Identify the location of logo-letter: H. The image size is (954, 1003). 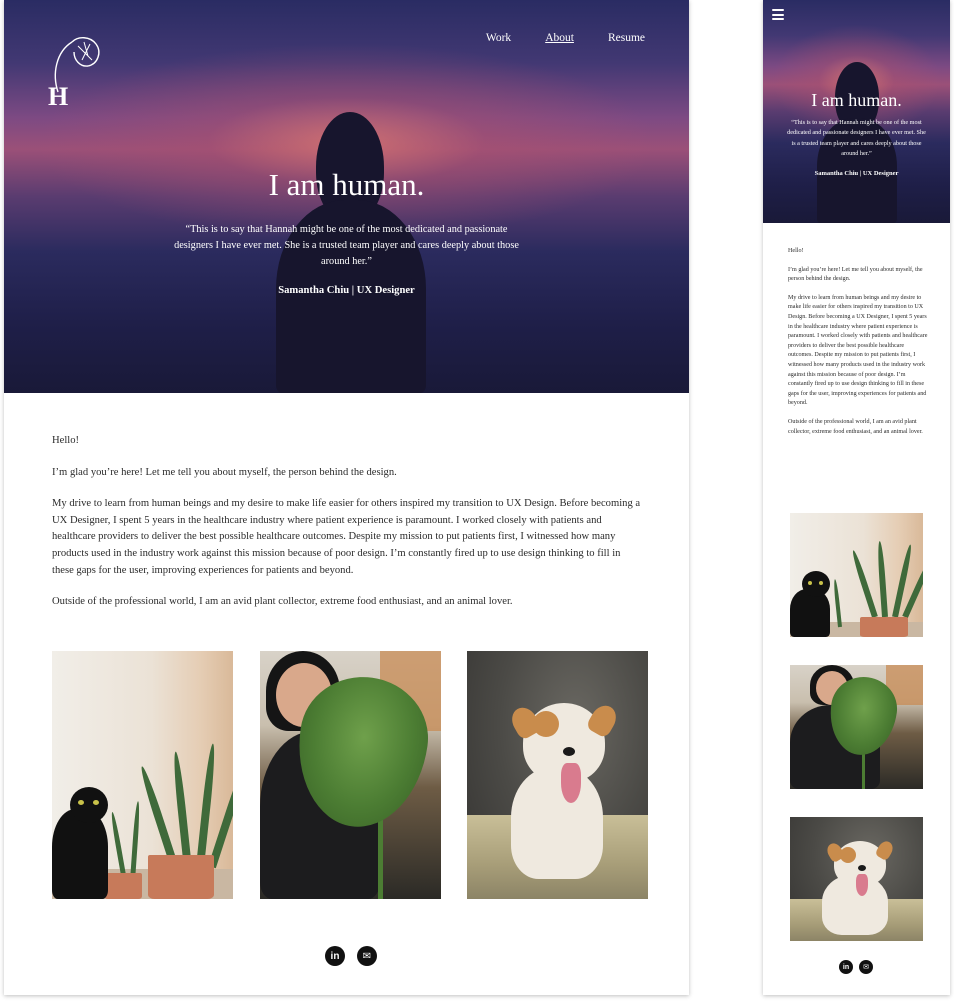
(58, 96).